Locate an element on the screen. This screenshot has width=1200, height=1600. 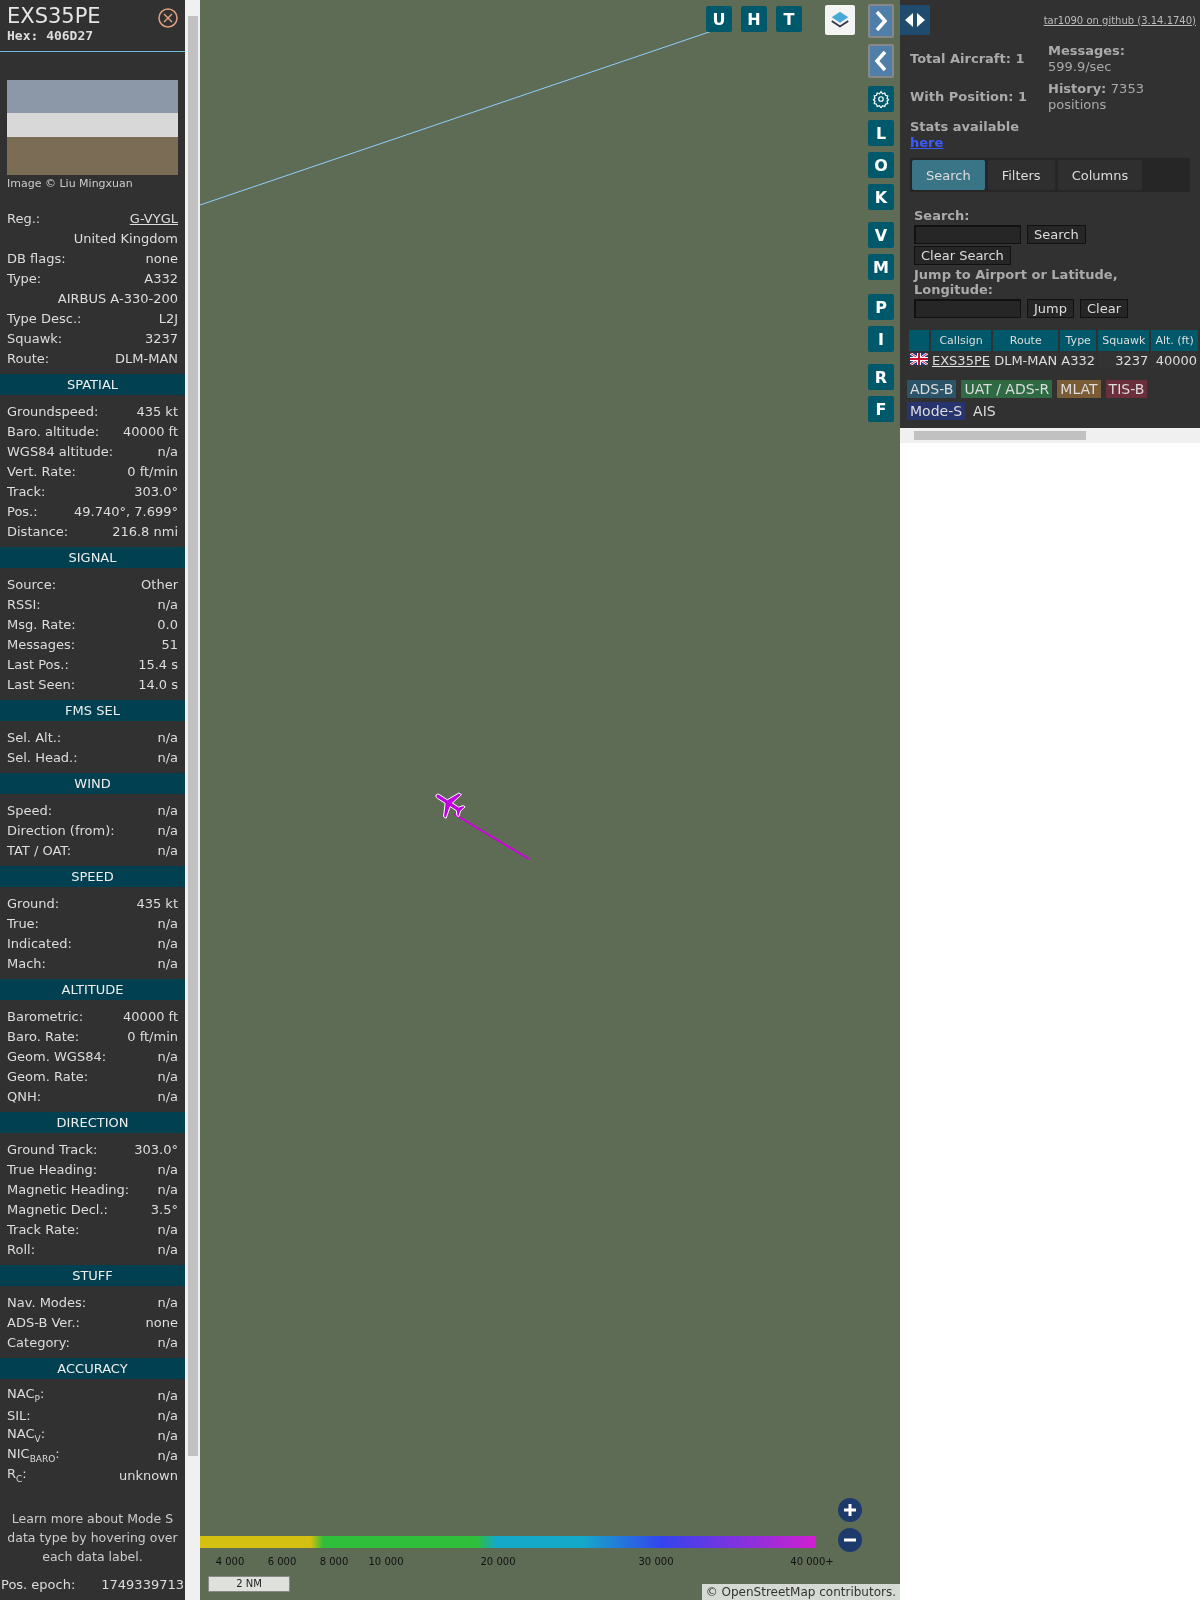
map-layer-button: L is located at coordinates (881, 133).